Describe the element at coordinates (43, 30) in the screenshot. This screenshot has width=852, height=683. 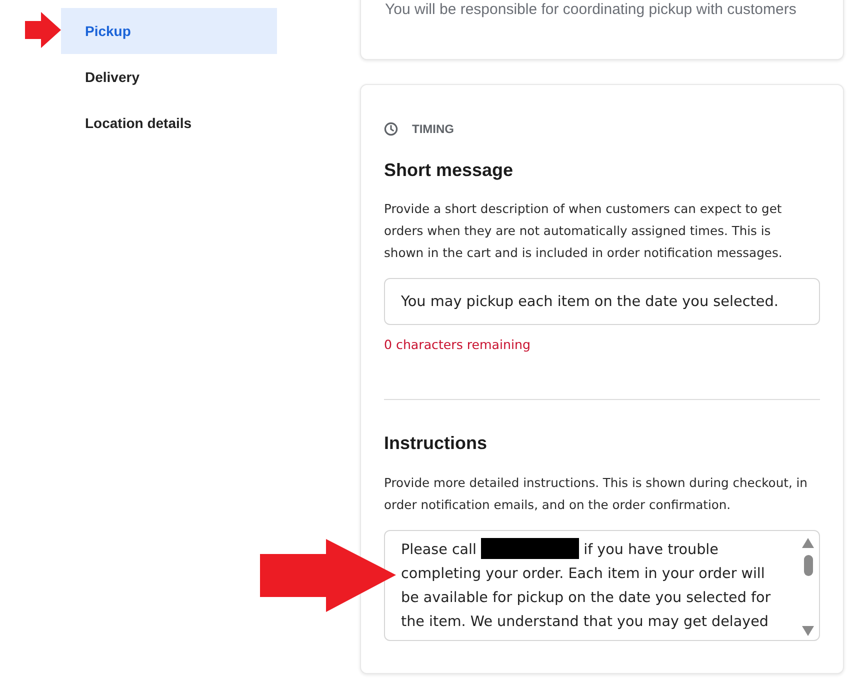
I see `annotation-arrow` at that location.